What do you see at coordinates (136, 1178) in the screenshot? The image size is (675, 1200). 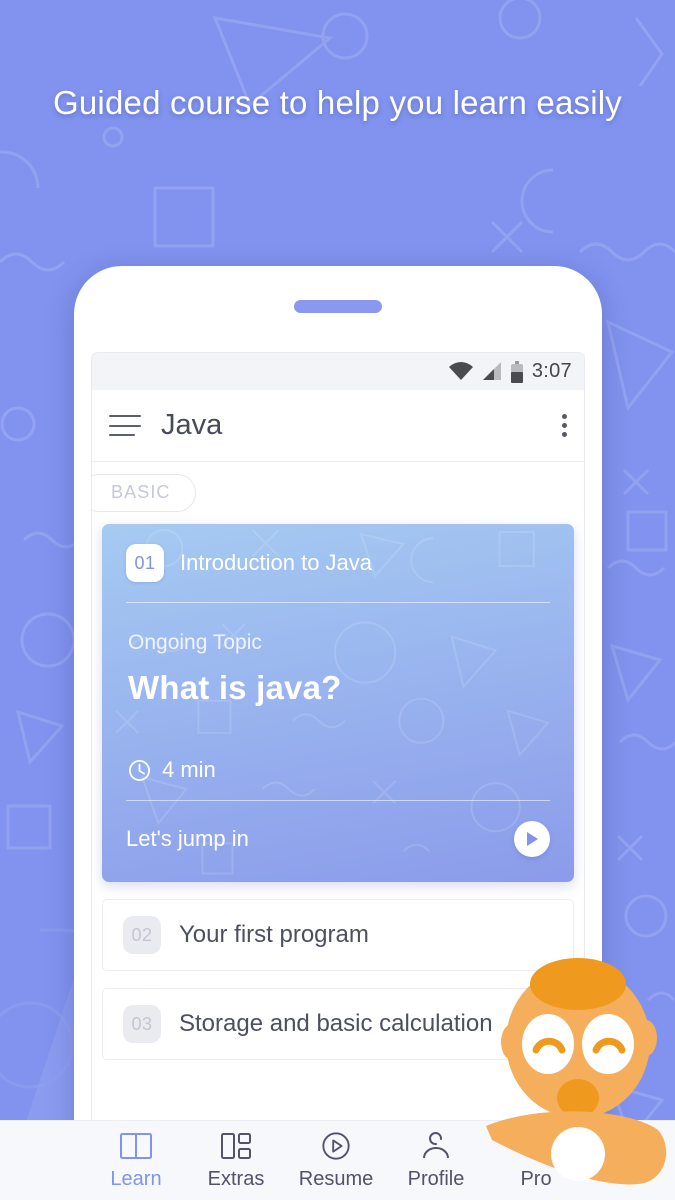 I see `nav-label: Learn` at bounding box center [136, 1178].